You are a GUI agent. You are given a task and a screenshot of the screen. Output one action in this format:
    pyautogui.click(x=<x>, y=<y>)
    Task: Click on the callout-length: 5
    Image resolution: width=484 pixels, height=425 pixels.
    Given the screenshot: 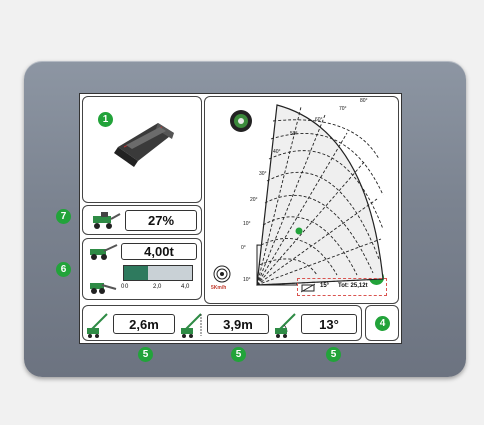 What is the action you would take?
    pyautogui.click(x=145, y=354)
    